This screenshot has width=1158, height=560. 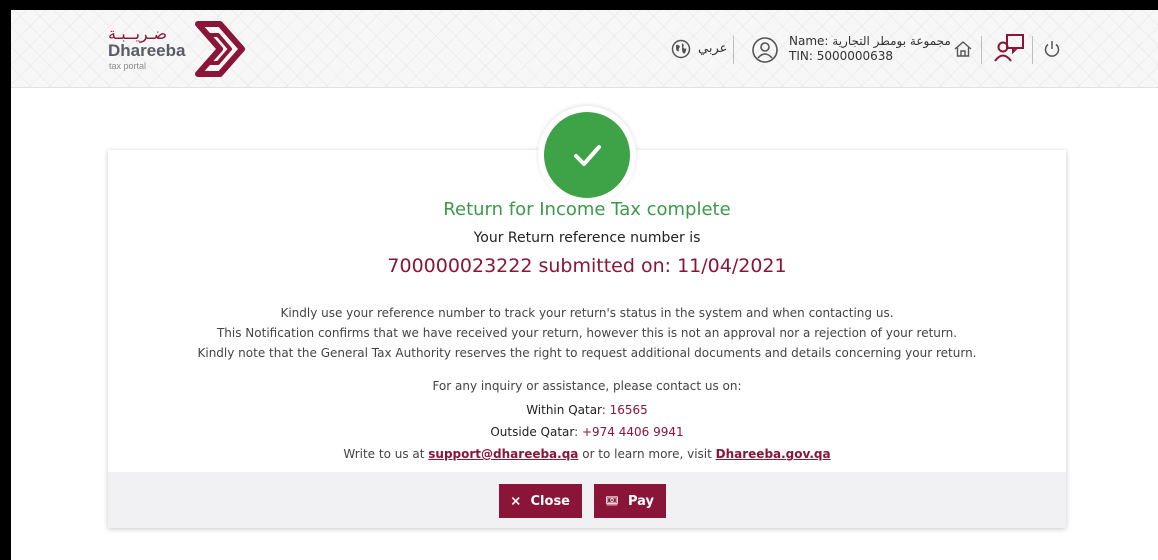 What do you see at coordinates (1052, 49) in the screenshot?
I see `power-icon` at bounding box center [1052, 49].